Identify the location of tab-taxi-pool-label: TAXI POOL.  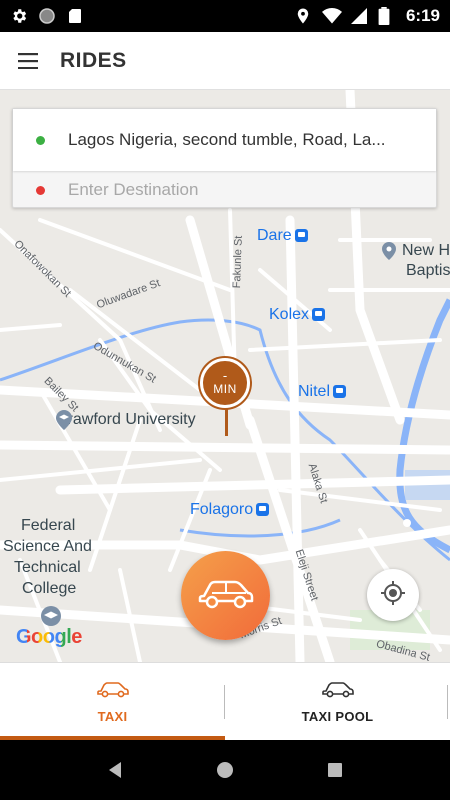
(337, 716).